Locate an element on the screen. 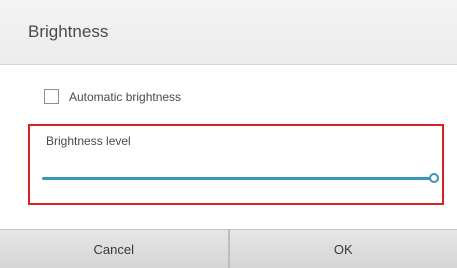  dialog-button-bar: Cancel OK is located at coordinates (228, 248).